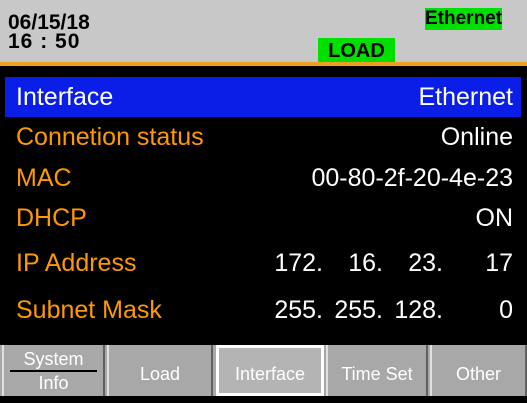 The image size is (527, 403). What do you see at coordinates (479, 310) in the screenshot?
I see `mask-octet-4: 0` at bounding box center [479, 310].